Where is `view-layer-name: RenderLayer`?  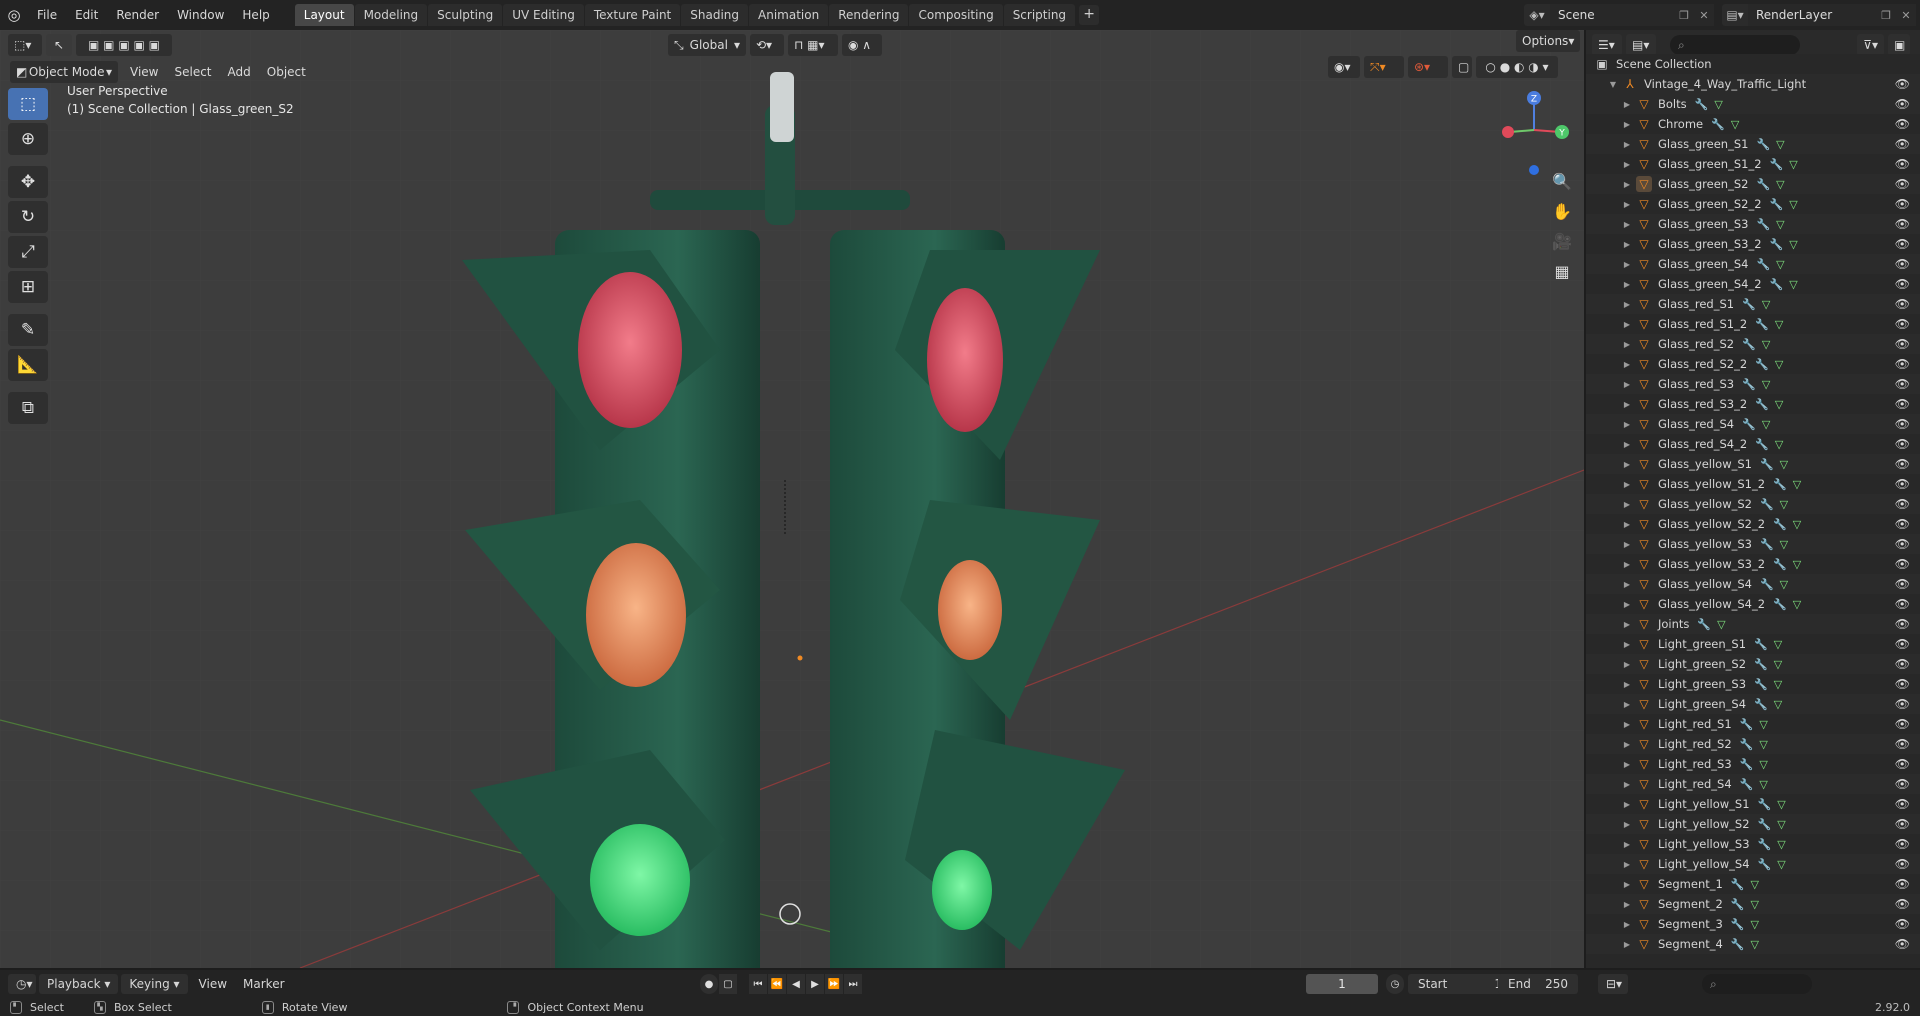 view-layer-name: RenderLayer is located at coordinates (1812, 15).